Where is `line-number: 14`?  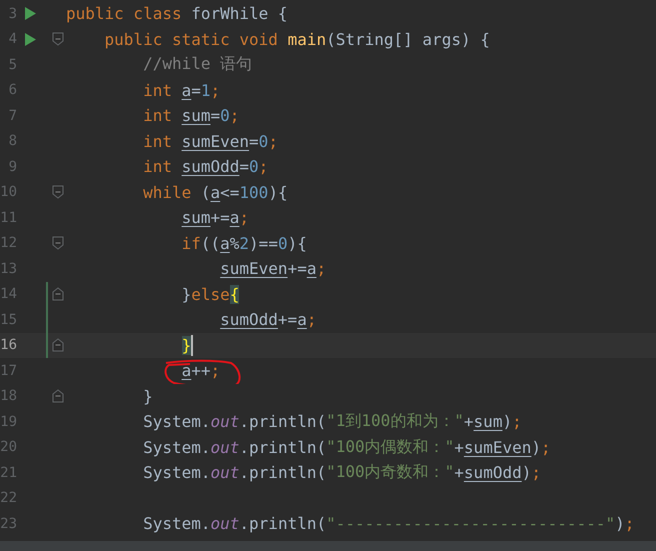 line-number: 14 is located at coordinates (8, 294).